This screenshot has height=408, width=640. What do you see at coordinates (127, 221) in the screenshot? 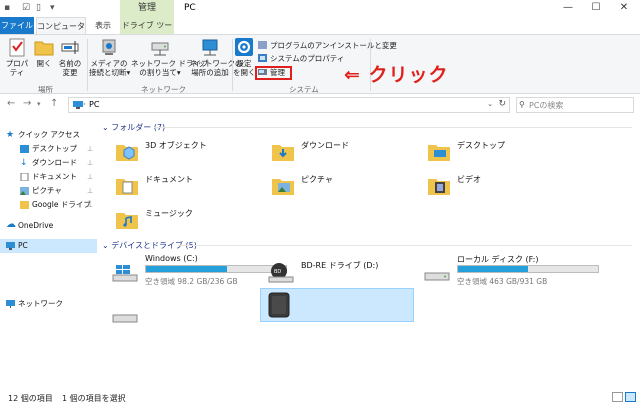
I see `folder-music-icon` at bounding box center [127, 221].